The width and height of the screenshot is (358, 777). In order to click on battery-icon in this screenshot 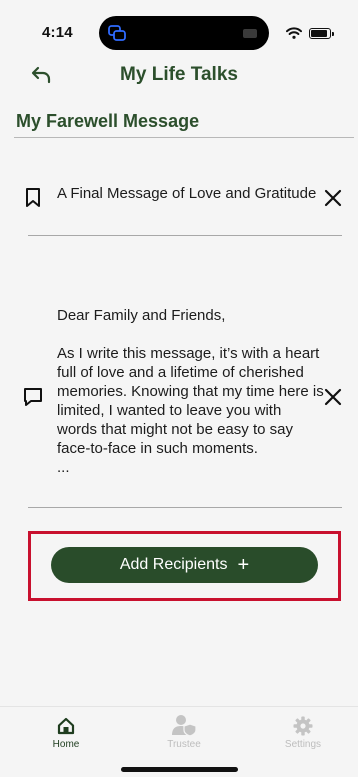, I will do `click(321, 33)`.